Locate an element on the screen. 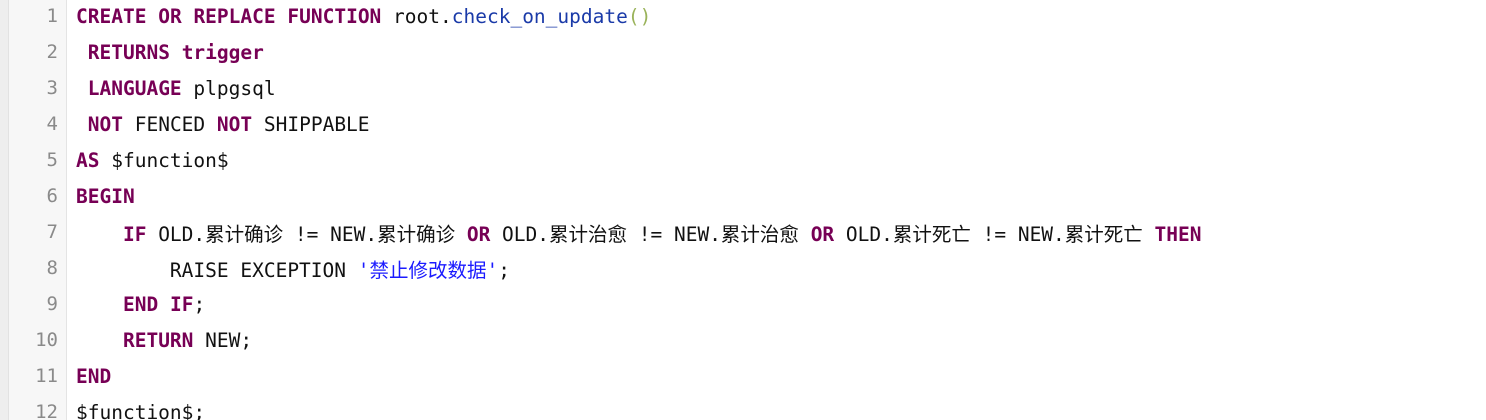 The width and height of the screenshot is (1486, 420). code-text: BEGIN is located at coordinates (105, 196).